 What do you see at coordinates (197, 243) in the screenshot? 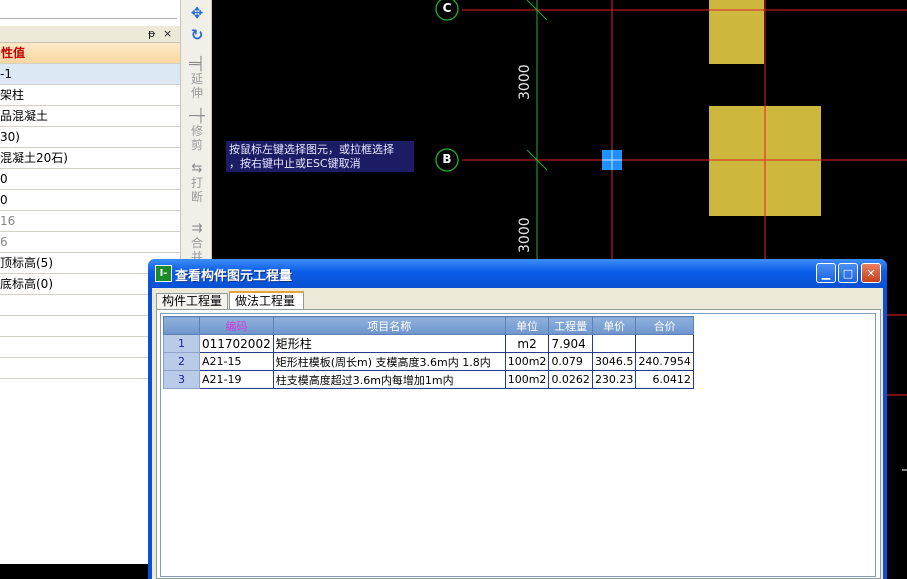
I see `merge-tool-button: ⇉ 合并` at bounding box center [197, 243].